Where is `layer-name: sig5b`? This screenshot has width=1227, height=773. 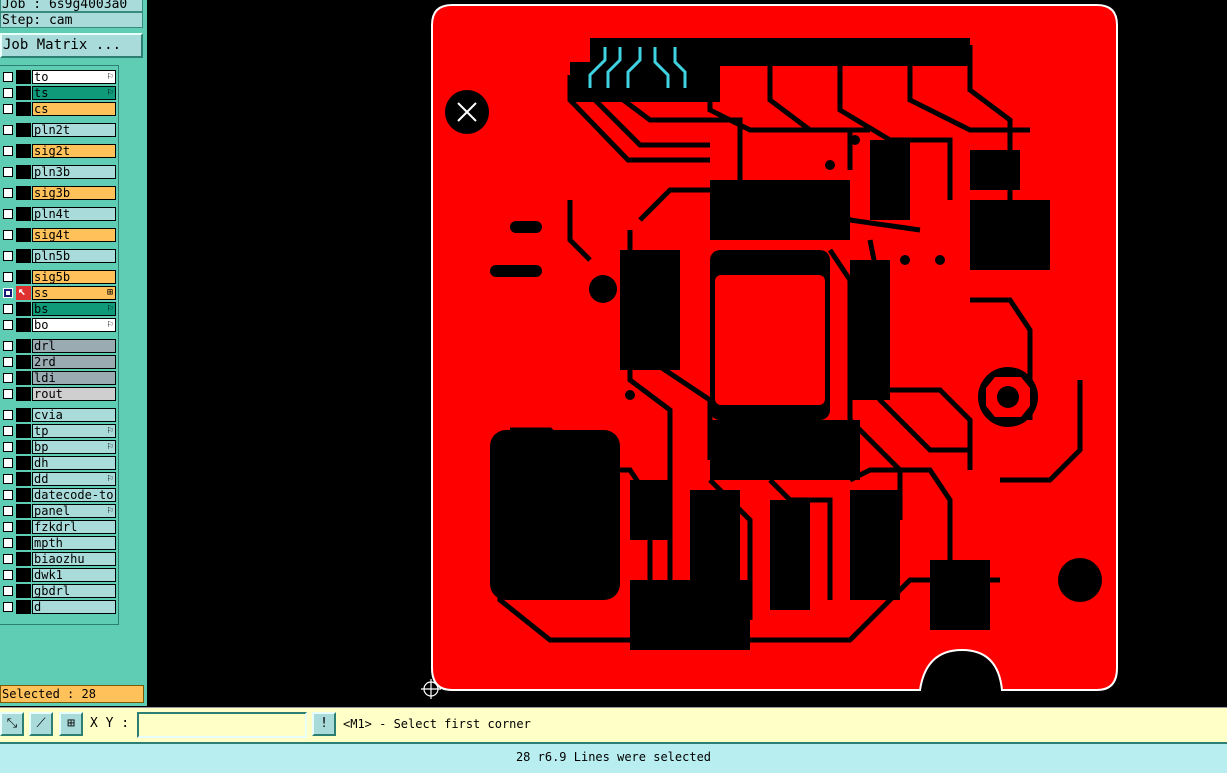
layer-name: sig5b is located at coordinates (74, 277).